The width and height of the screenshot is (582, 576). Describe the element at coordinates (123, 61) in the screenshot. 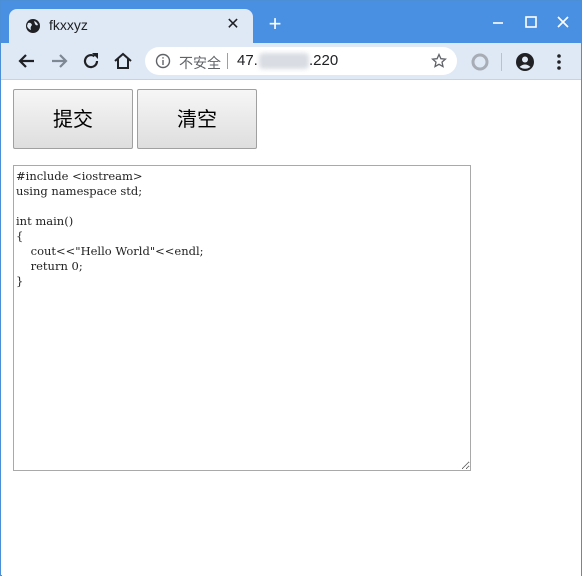

I see `home-icon` at that location.